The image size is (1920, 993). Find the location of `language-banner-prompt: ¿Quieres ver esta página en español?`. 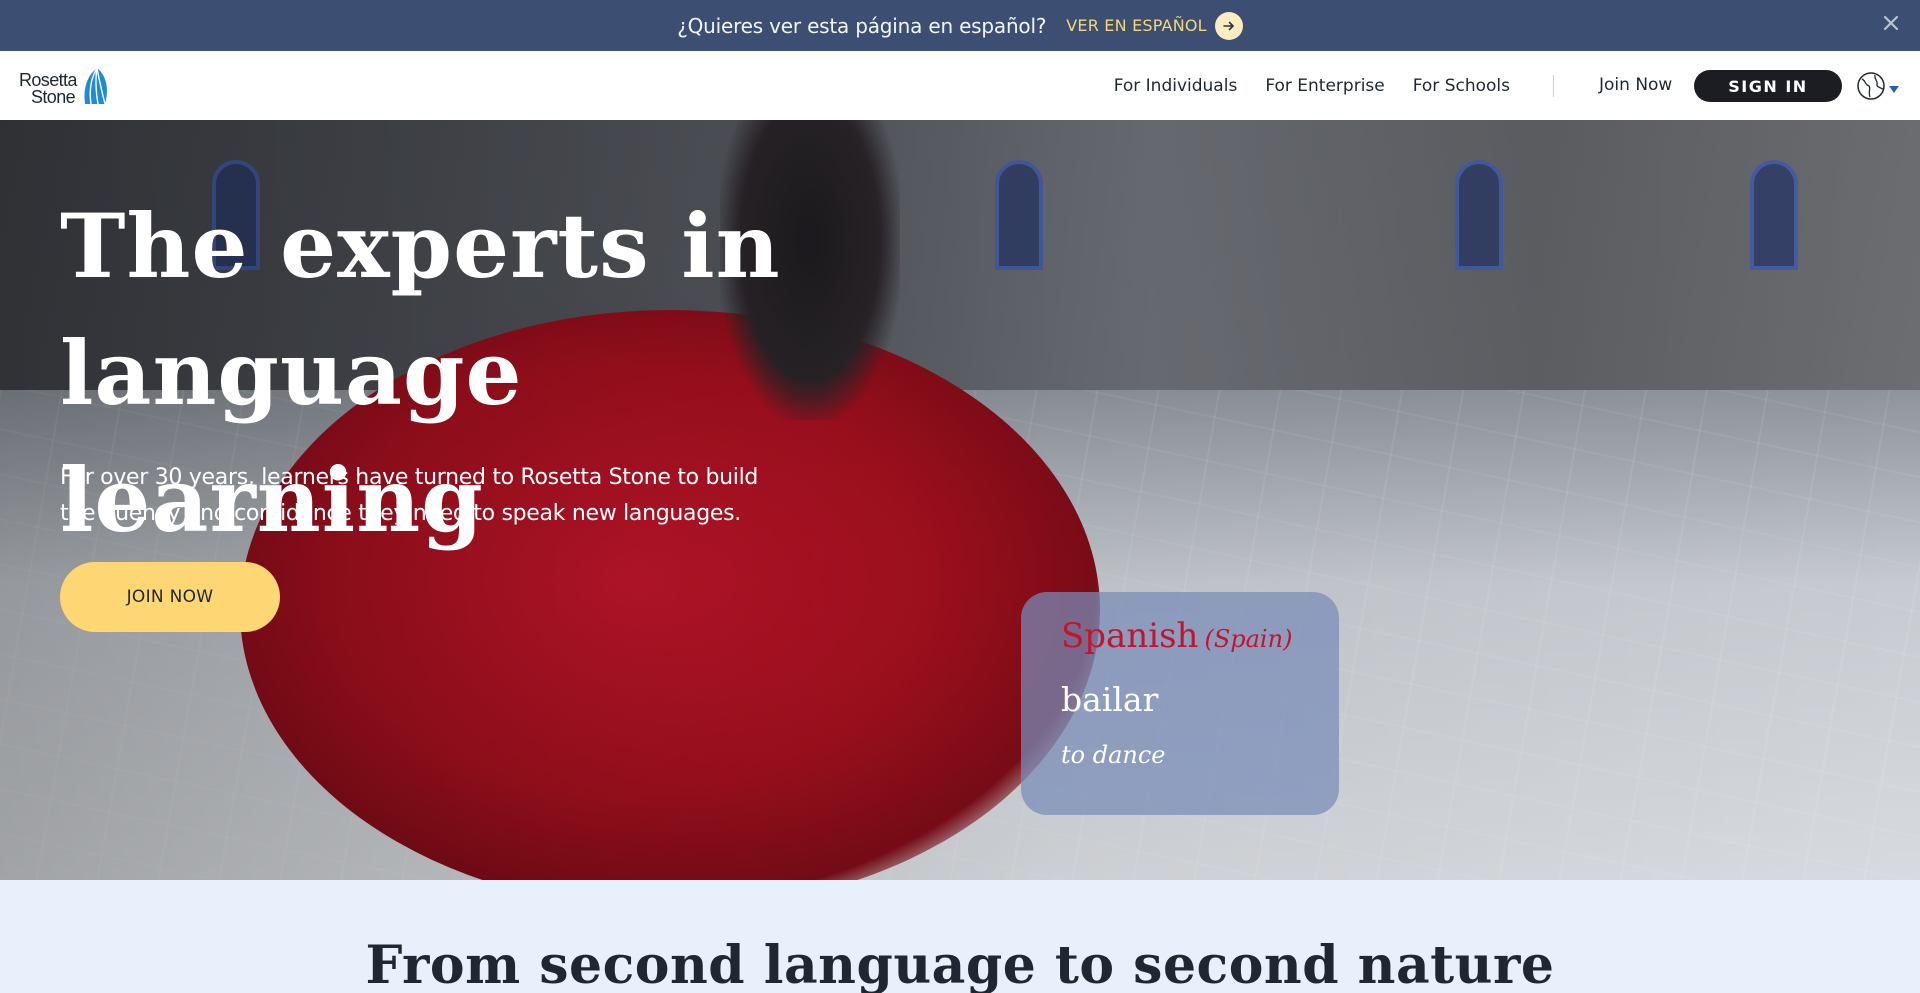

language-banner-prompt: ¿Quieres ver esta página en español? is located at coordinates (862, 25).